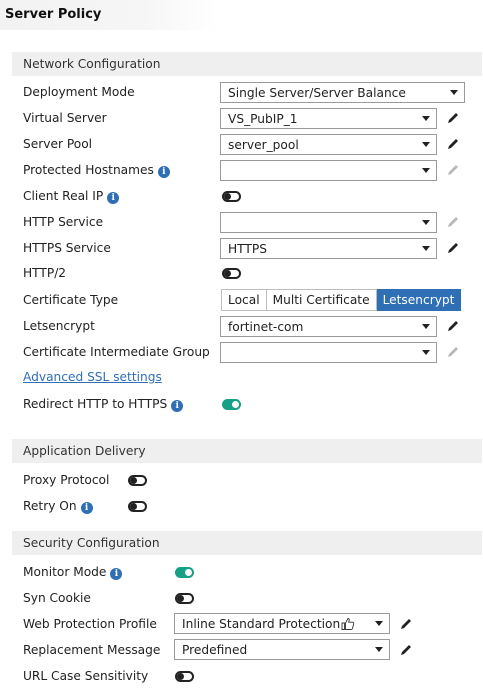 The width and height of the screenshot is (483, 699). I want to click on http-service-label: HTTP Service, so click(63, 222).